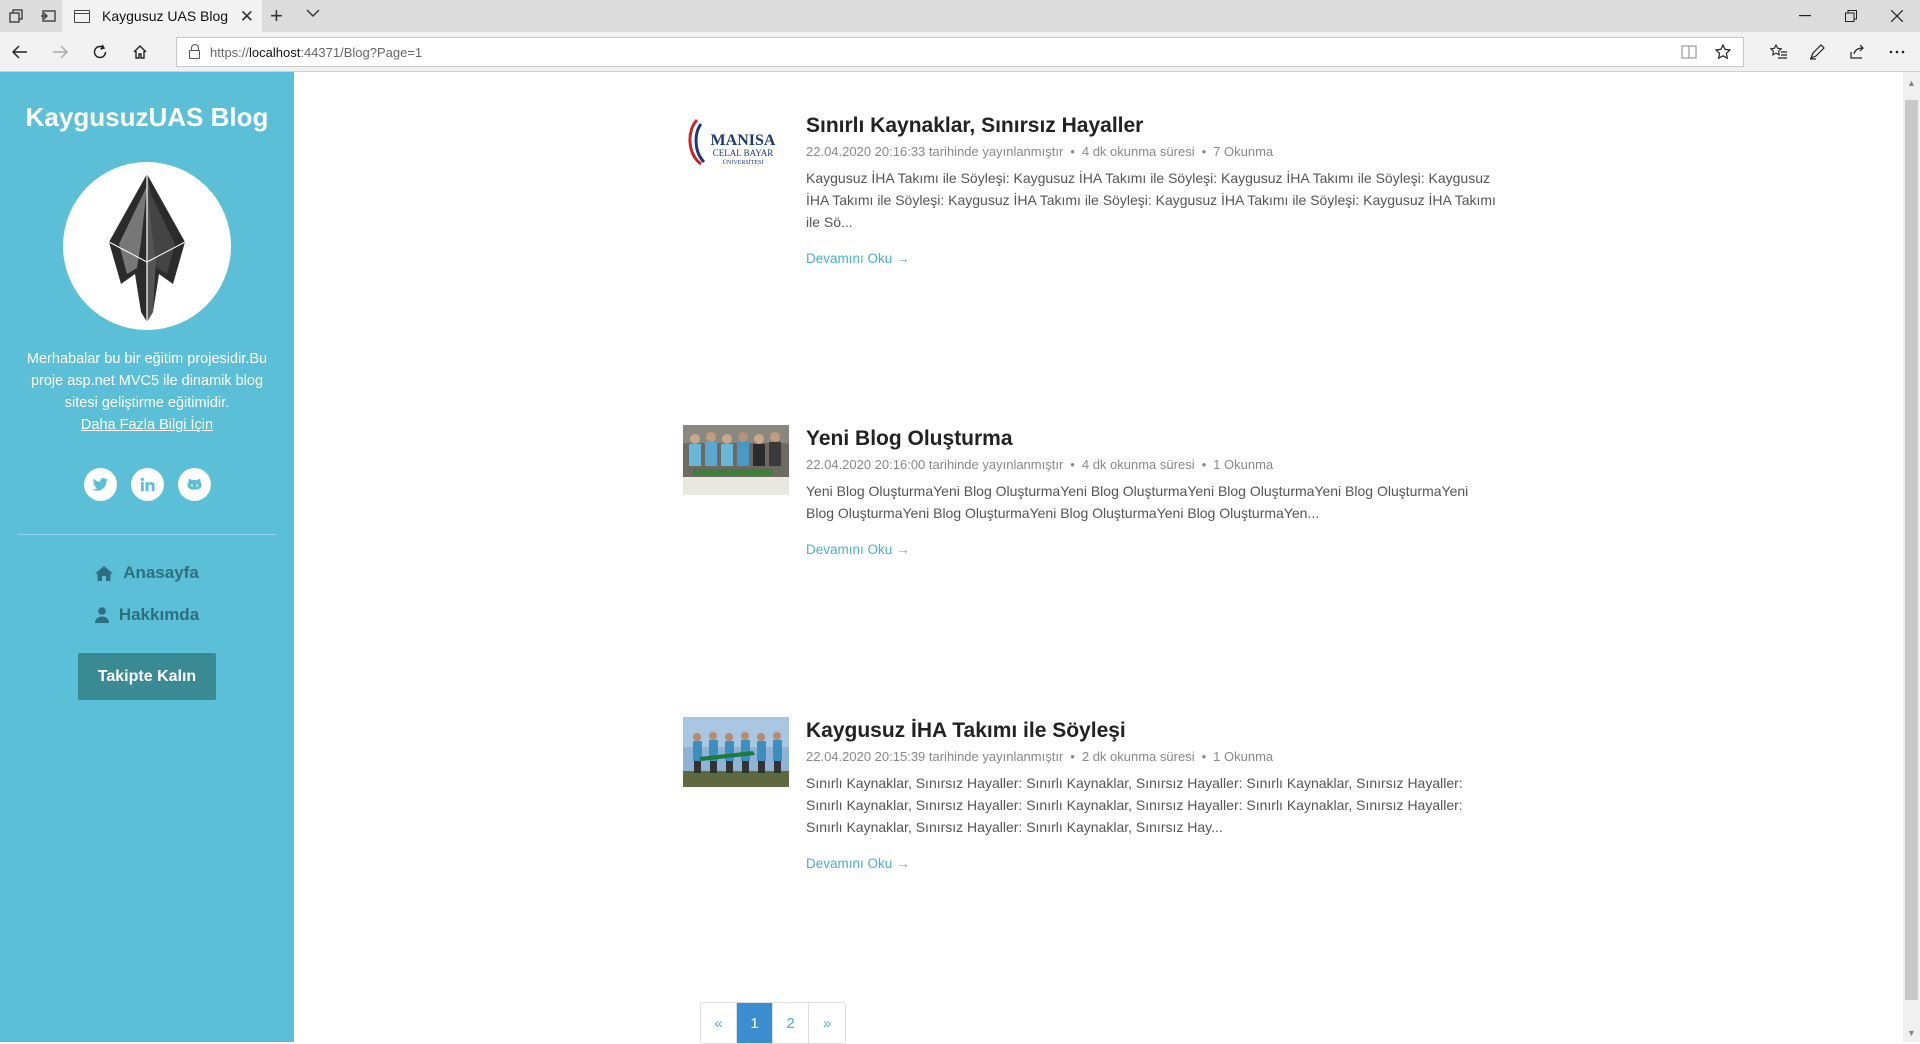  I want to click on post-excerpt: Sınırlı Kaynaklar, Sınırsız Hayaller, so click(1134, 805).